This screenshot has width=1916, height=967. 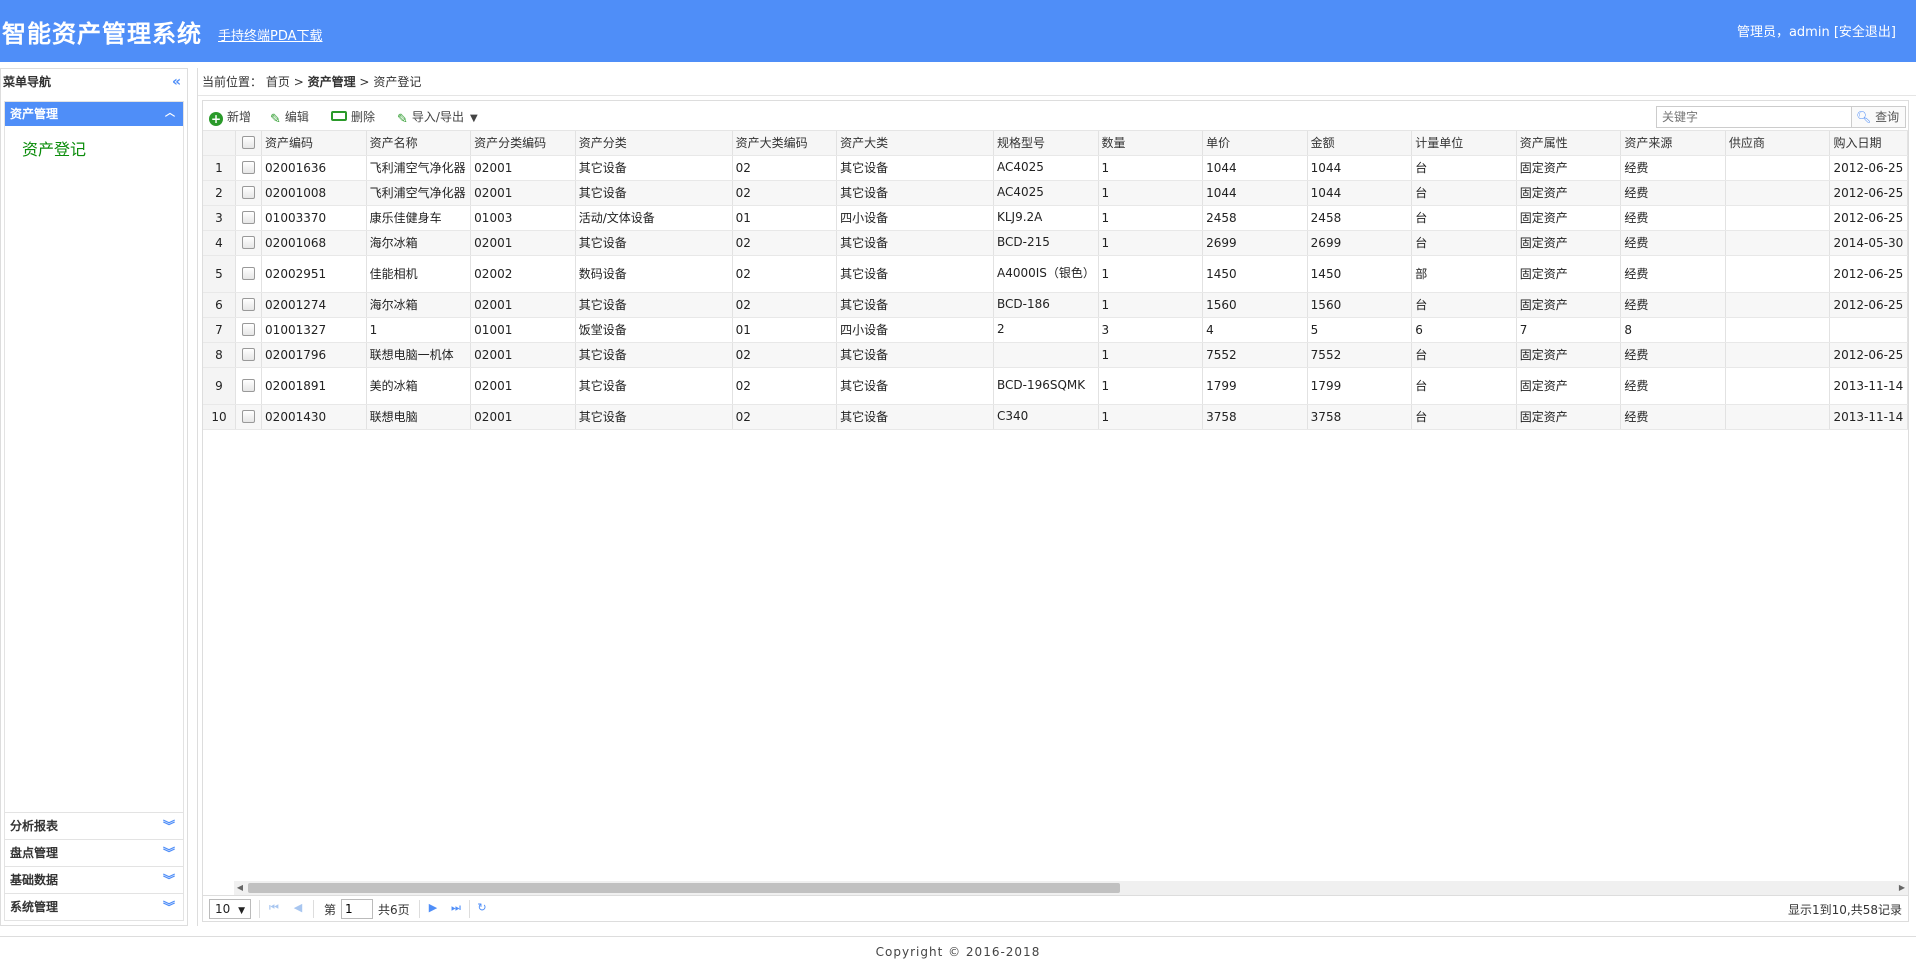 I want to click on table-cell: 7552, so click(x=1255, y=355).